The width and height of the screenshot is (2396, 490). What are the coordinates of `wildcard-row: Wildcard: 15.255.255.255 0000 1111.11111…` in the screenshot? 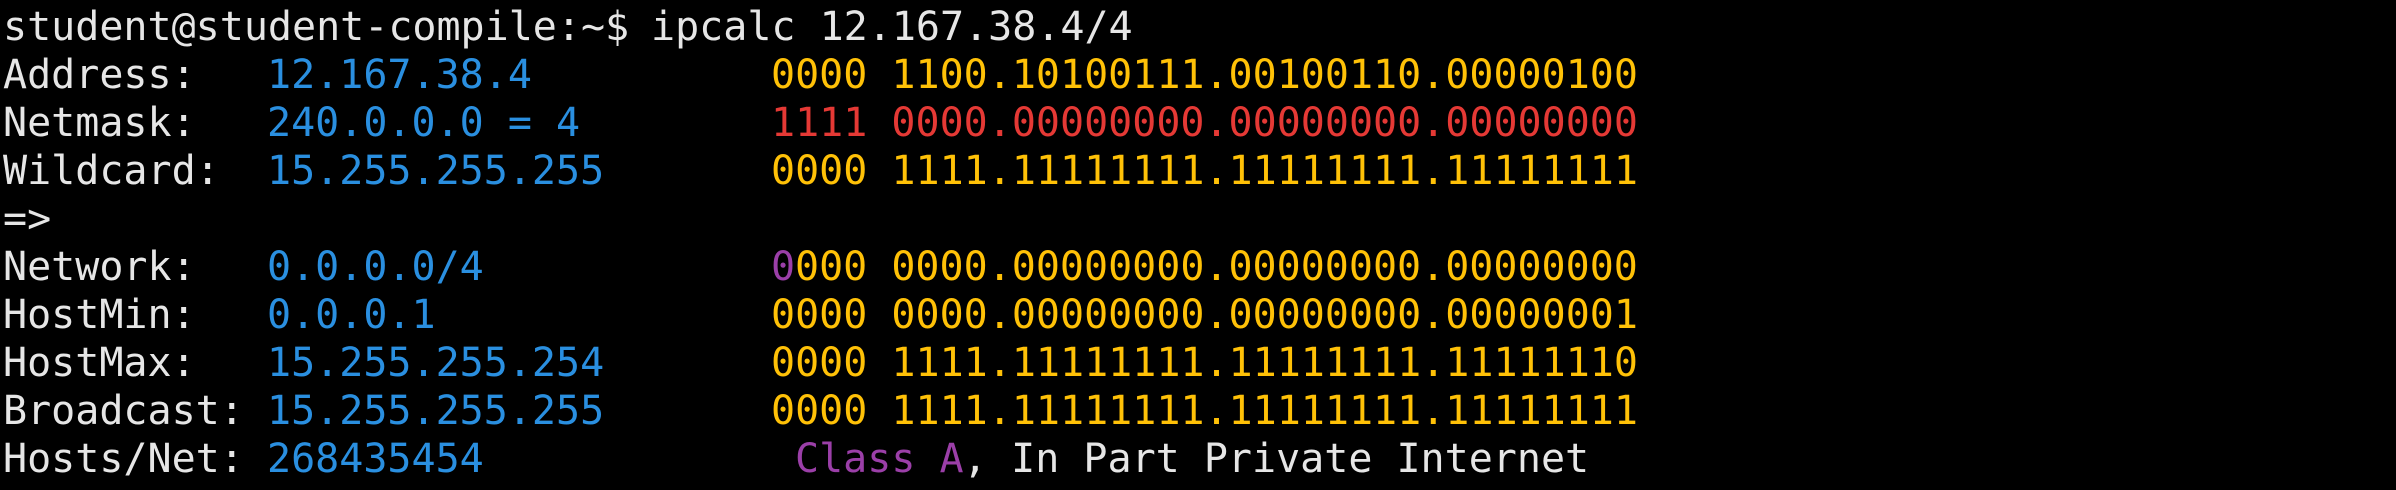 It's located at (820, 171).